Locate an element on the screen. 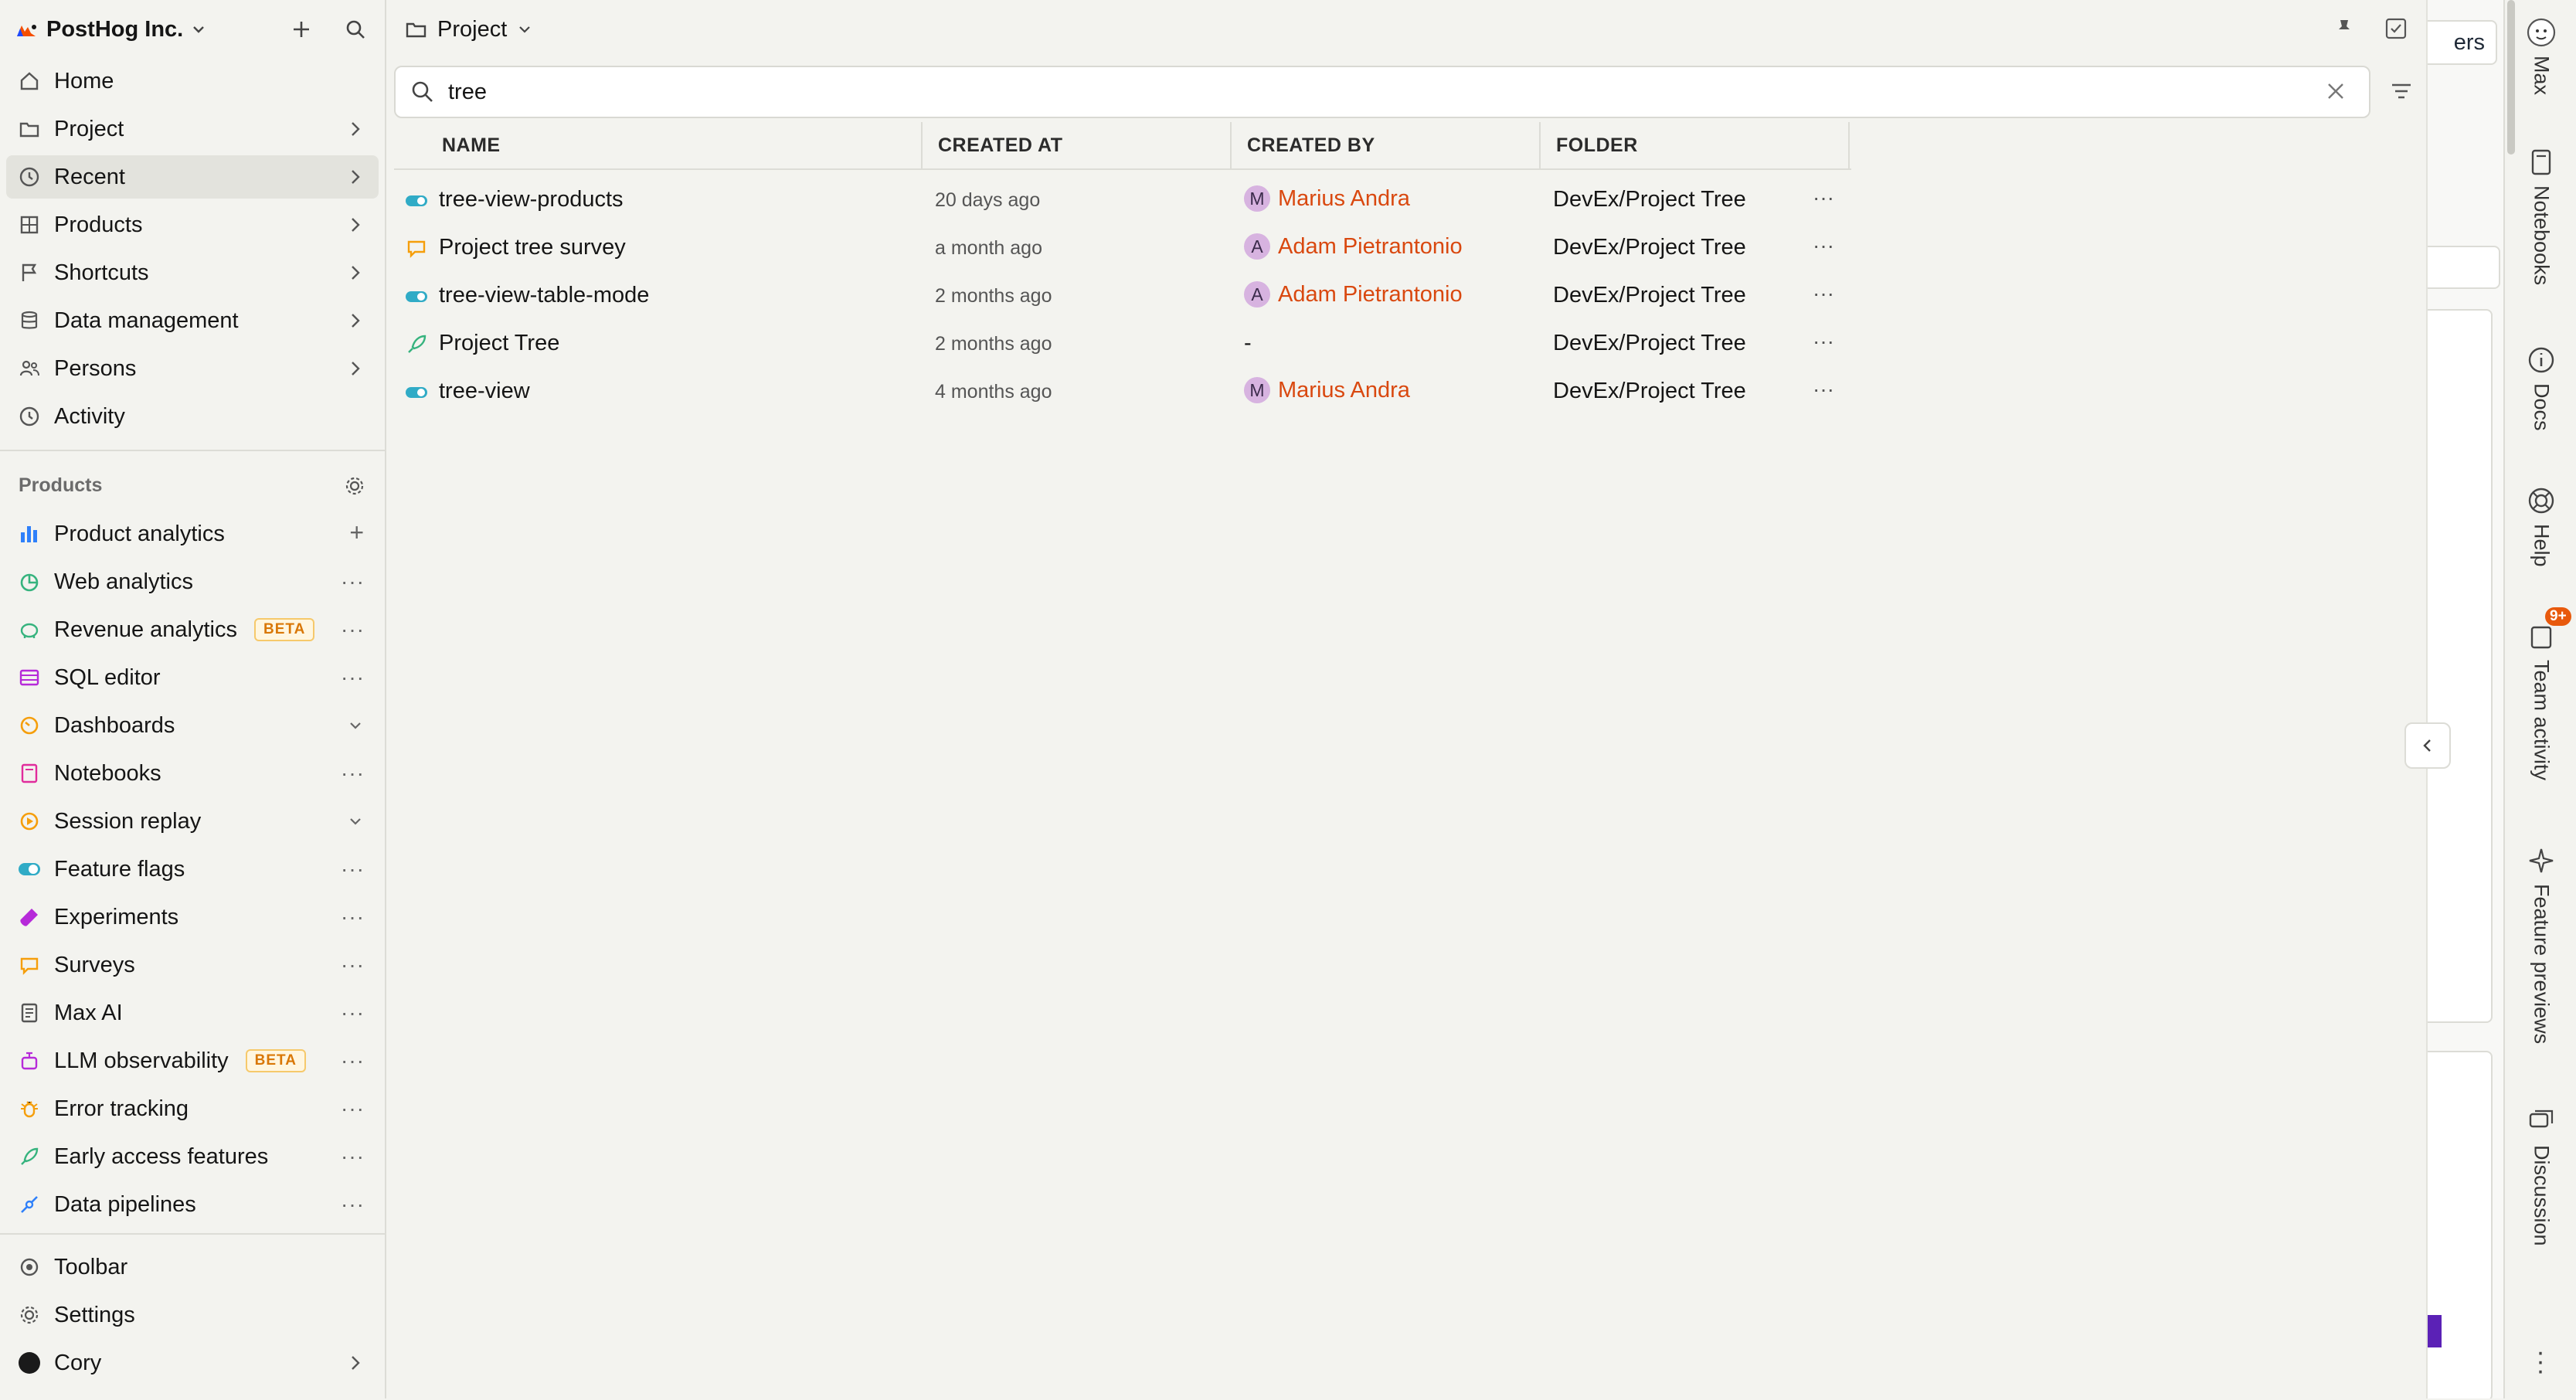 The width and height of the screenshot is (2576, 1400). folder-icon is located at coordinates (29, 129).